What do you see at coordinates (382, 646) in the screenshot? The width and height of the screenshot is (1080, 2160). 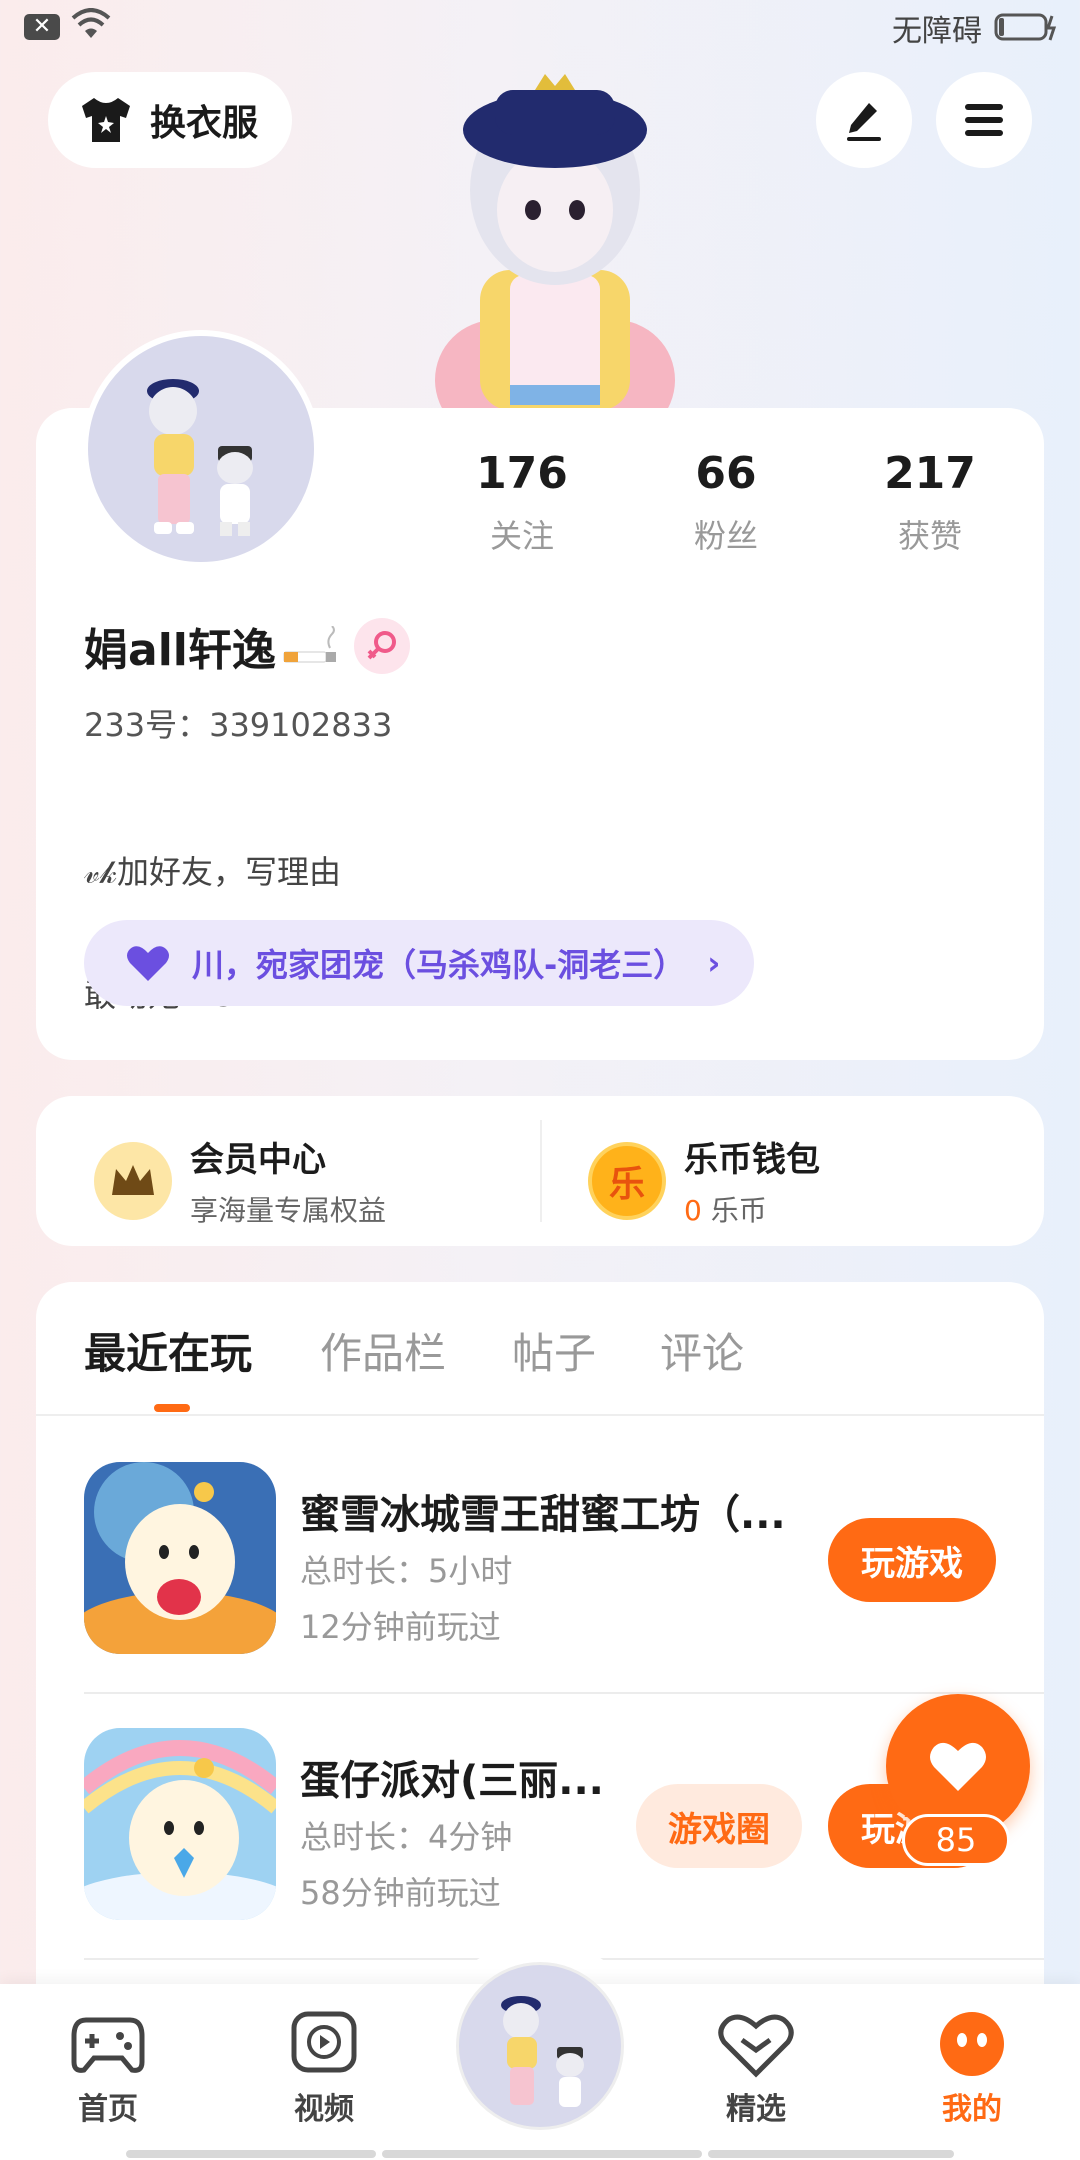 I see `female-gender-icon` at bounding box center [382, 646].